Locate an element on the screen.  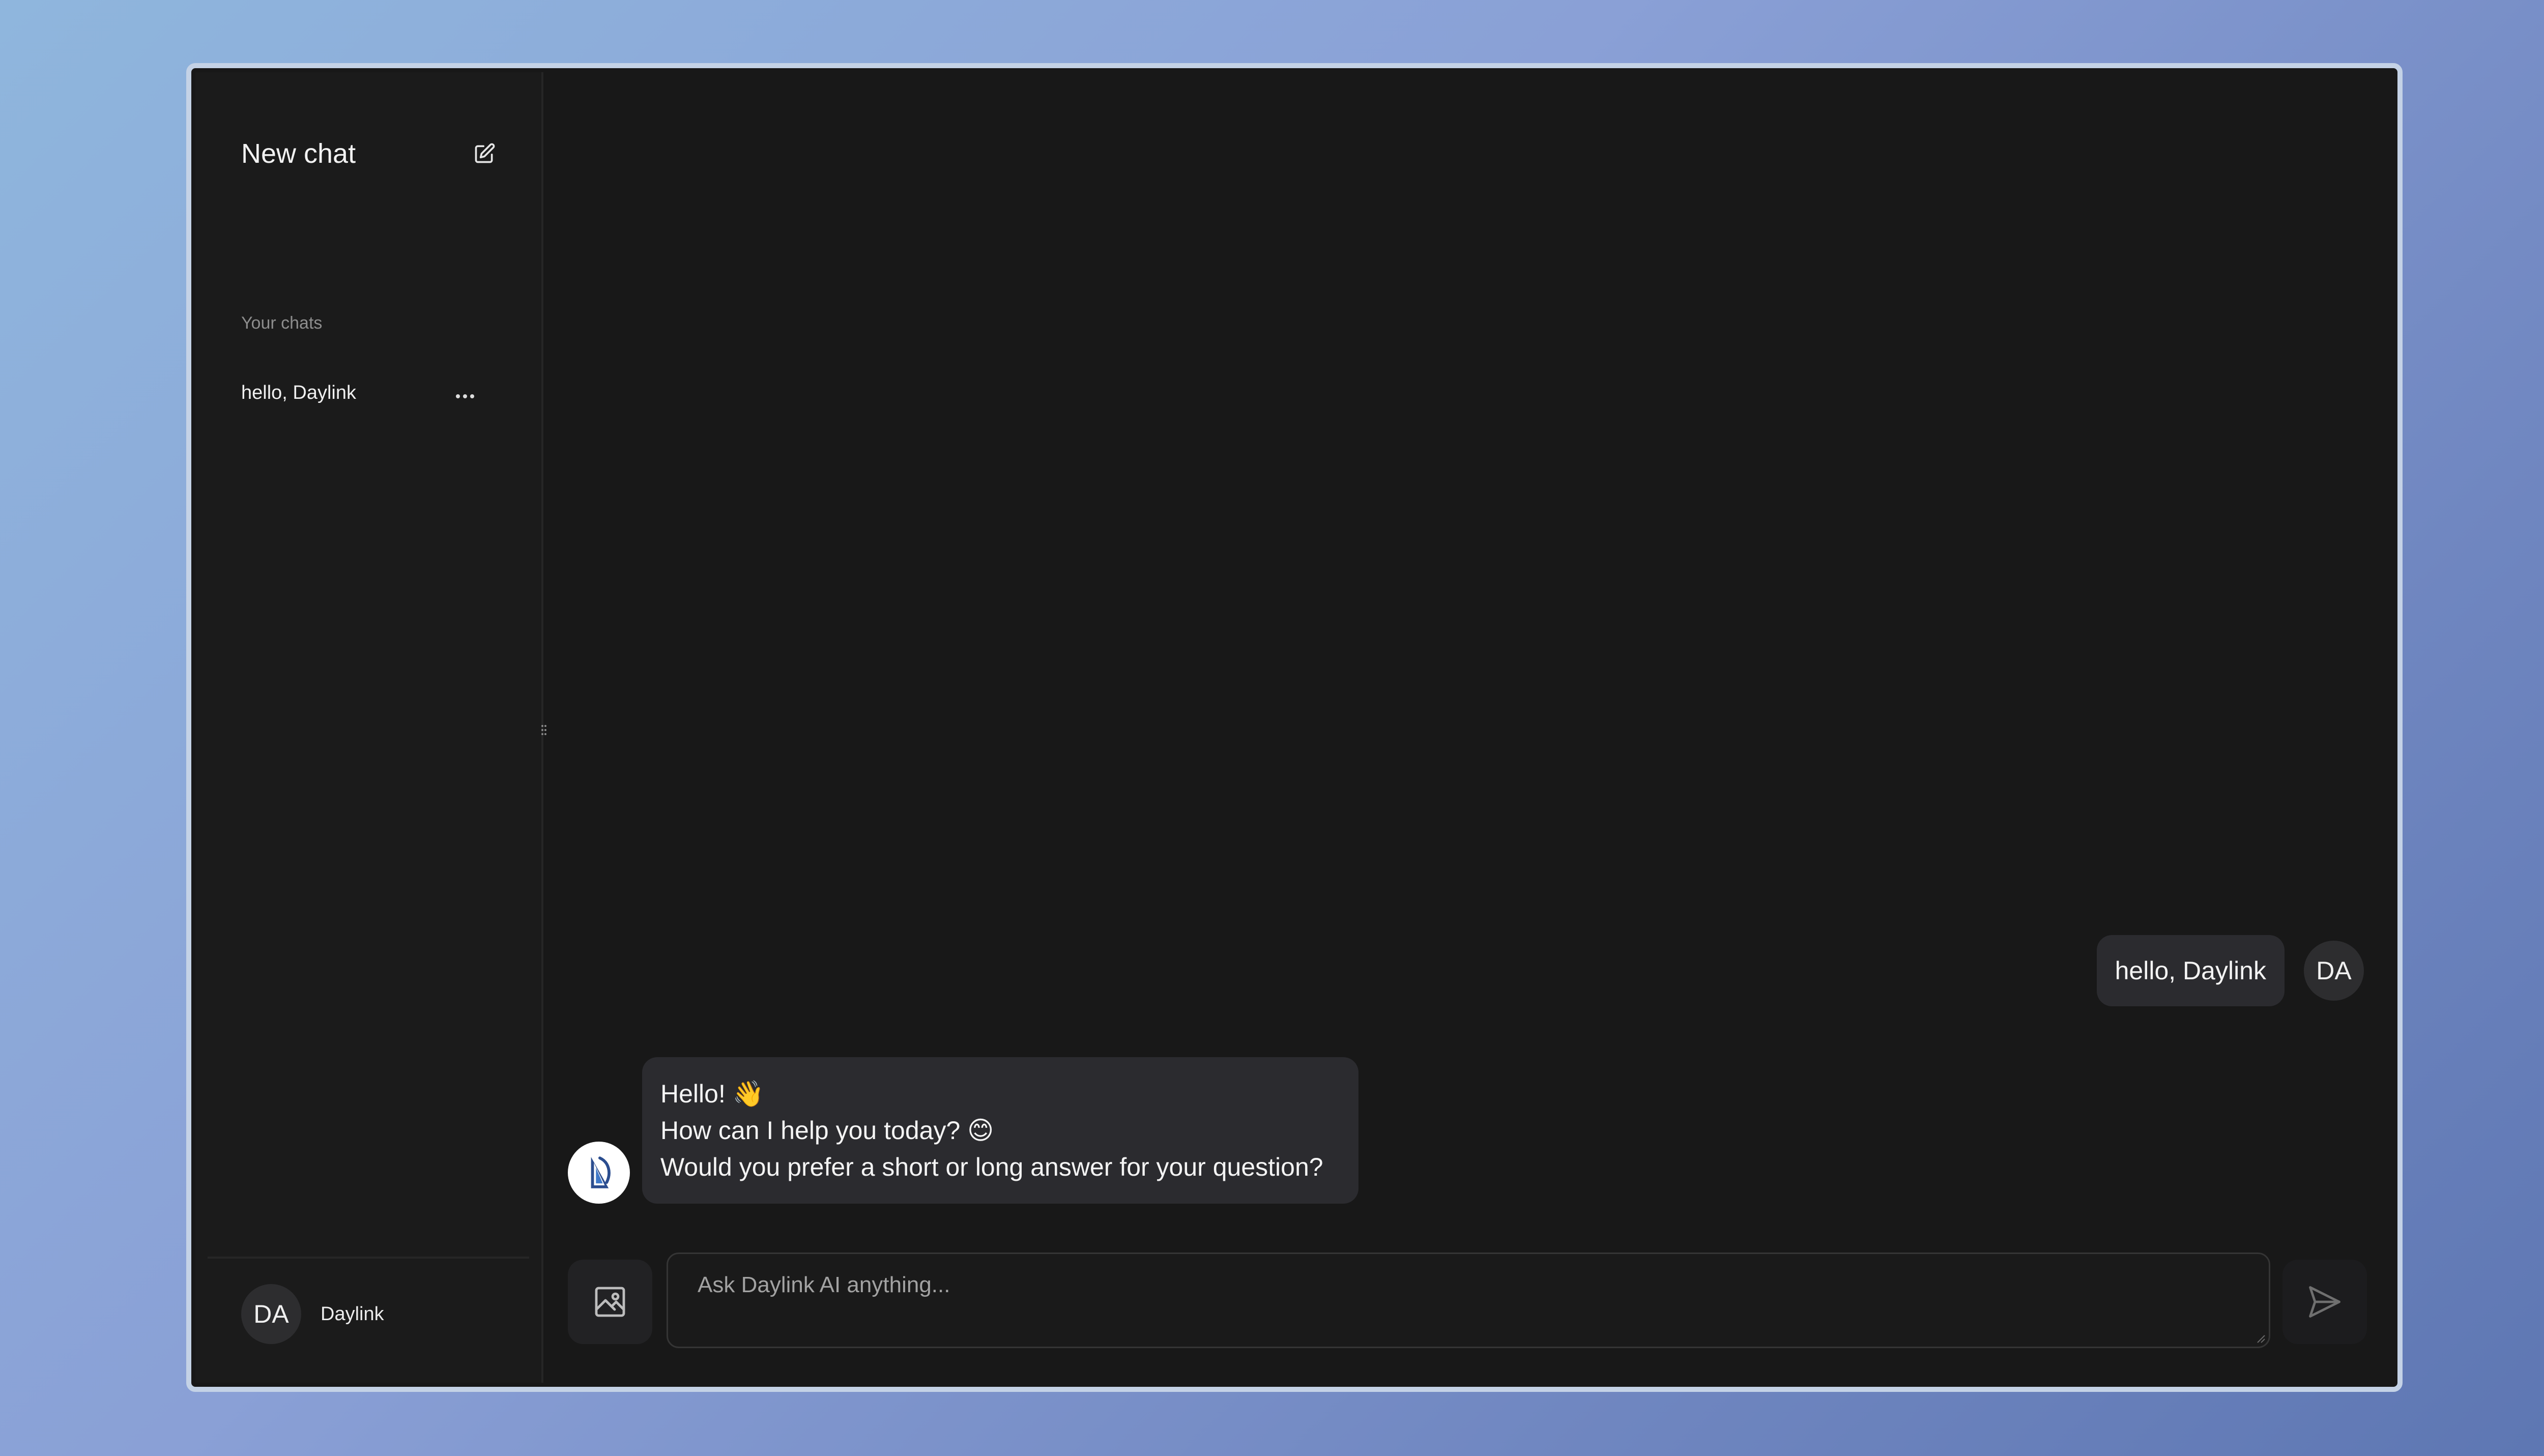
image-icon is located at coordinates (610, 1302).